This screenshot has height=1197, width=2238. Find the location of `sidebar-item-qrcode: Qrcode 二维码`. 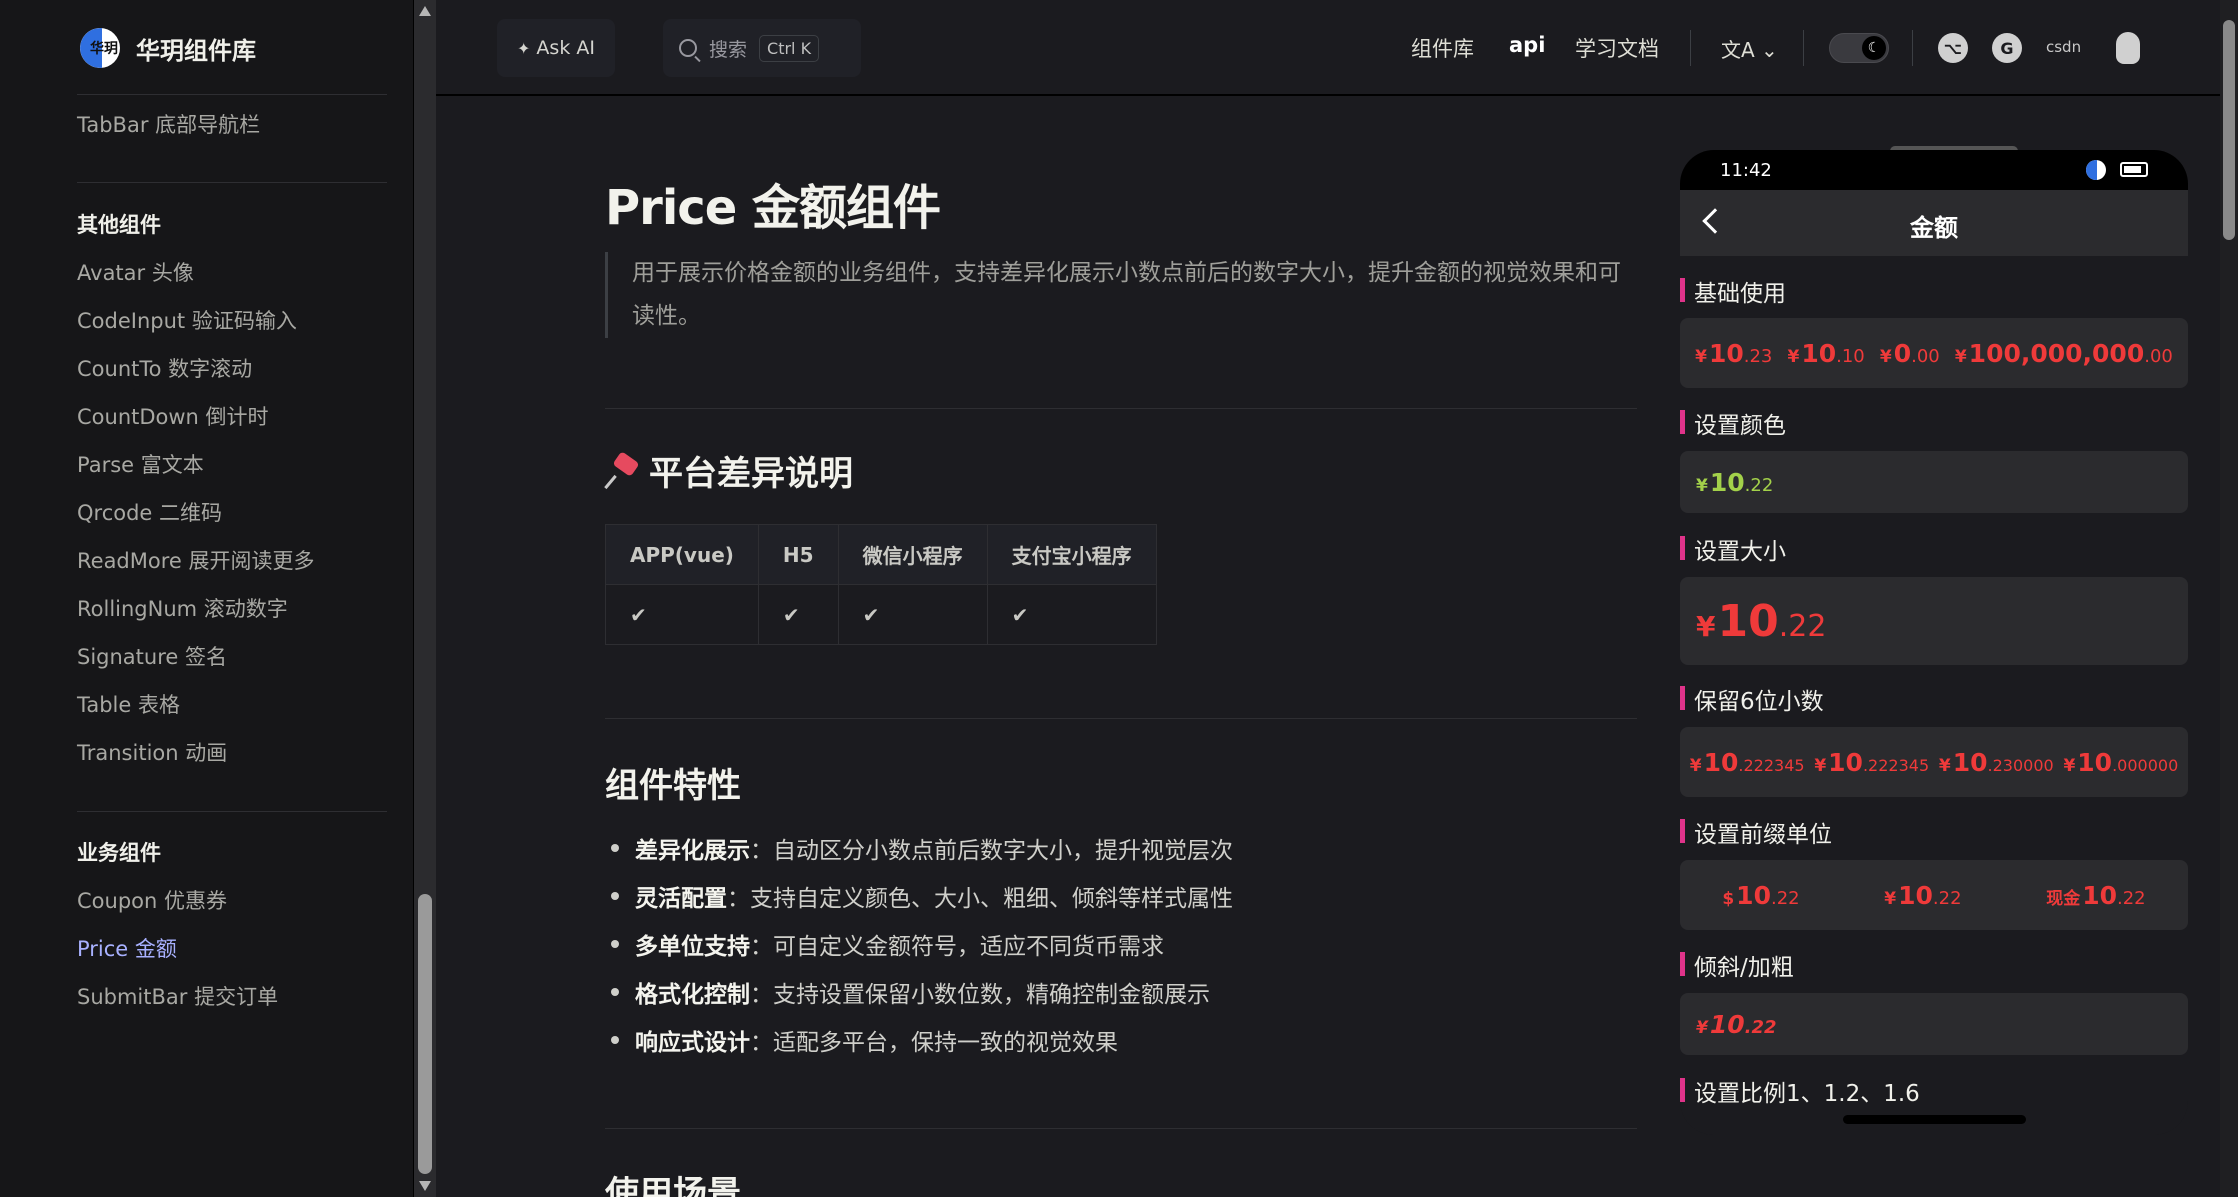

sidebar-item-qrcode: Qrcode 二维码 is located at coordinates (149, 512).